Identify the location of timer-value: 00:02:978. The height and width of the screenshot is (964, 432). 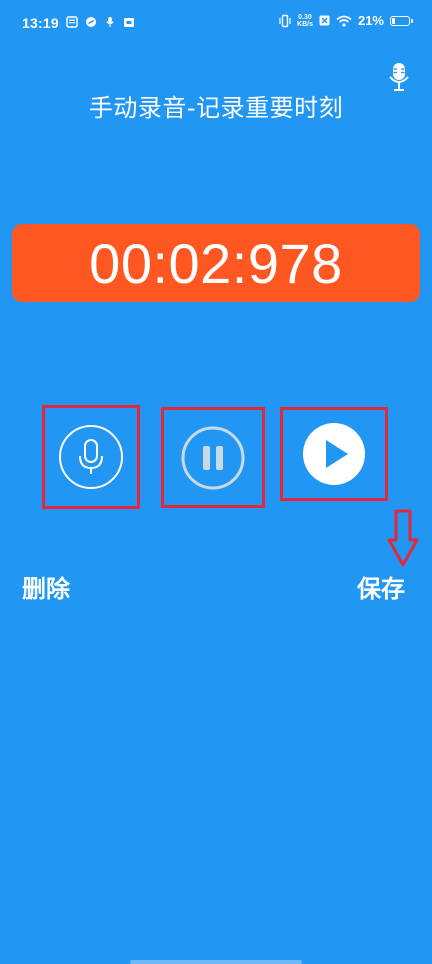
(216, 263).